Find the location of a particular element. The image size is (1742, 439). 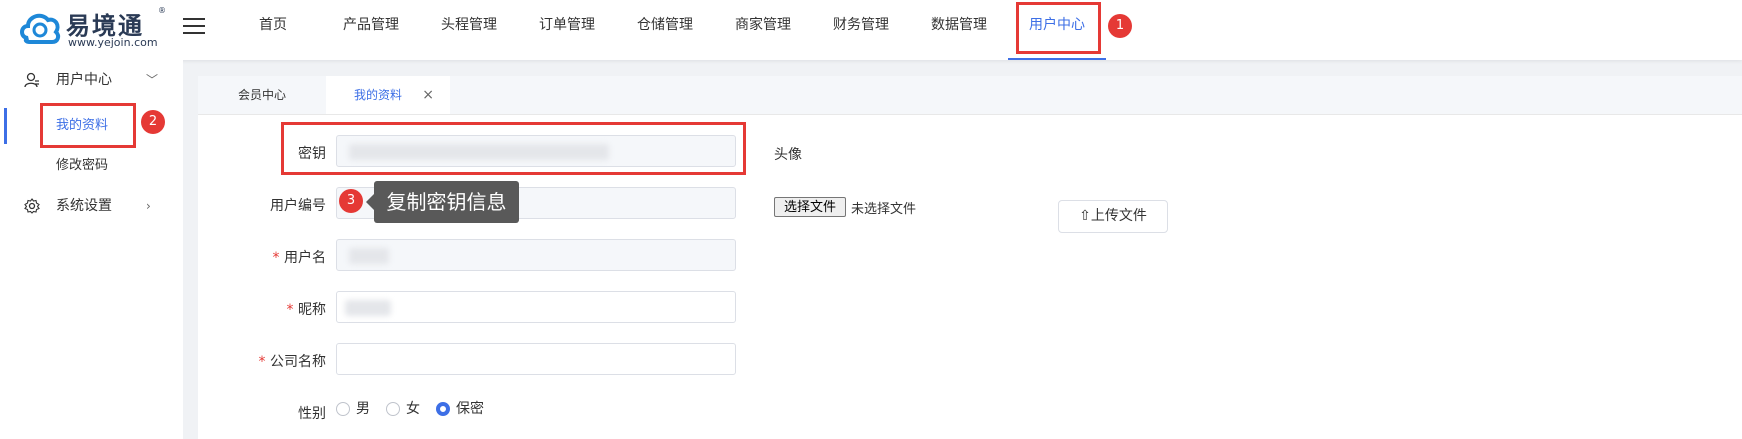

gender-label: 性别 is located at coordinates (312, 414).